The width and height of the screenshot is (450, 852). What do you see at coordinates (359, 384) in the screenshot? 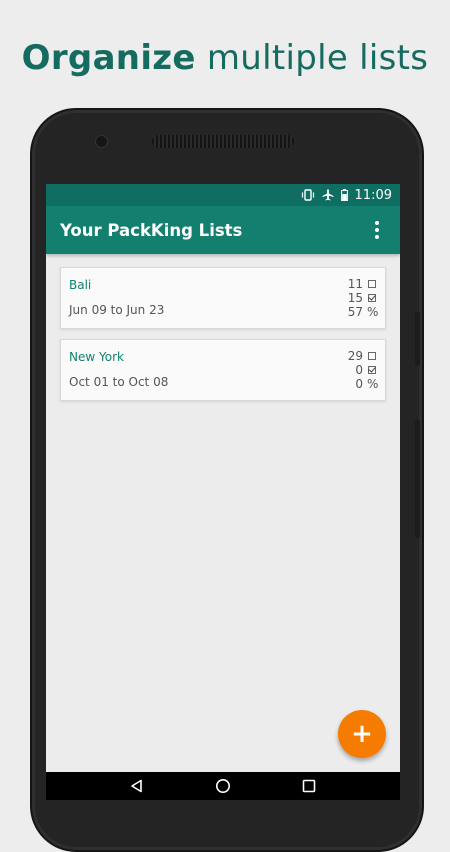
I see `percent-value: 0` at bounding box center [359, 384].